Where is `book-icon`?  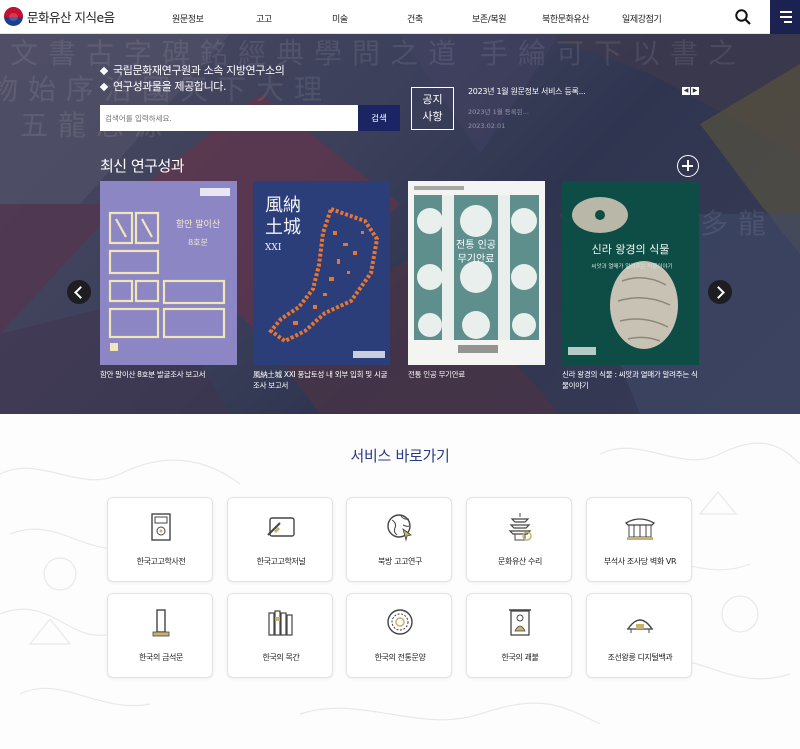 book-icon is located at coordinates (161, 527).